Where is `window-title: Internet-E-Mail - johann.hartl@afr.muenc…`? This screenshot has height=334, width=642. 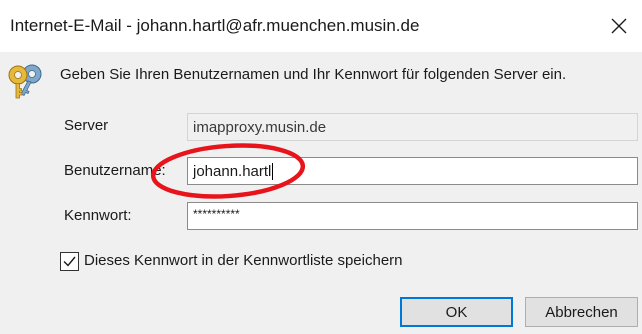 window-title: Internet-E-Mail - johann.hartl@afr.muenc… is located at coordinates (215, 25).